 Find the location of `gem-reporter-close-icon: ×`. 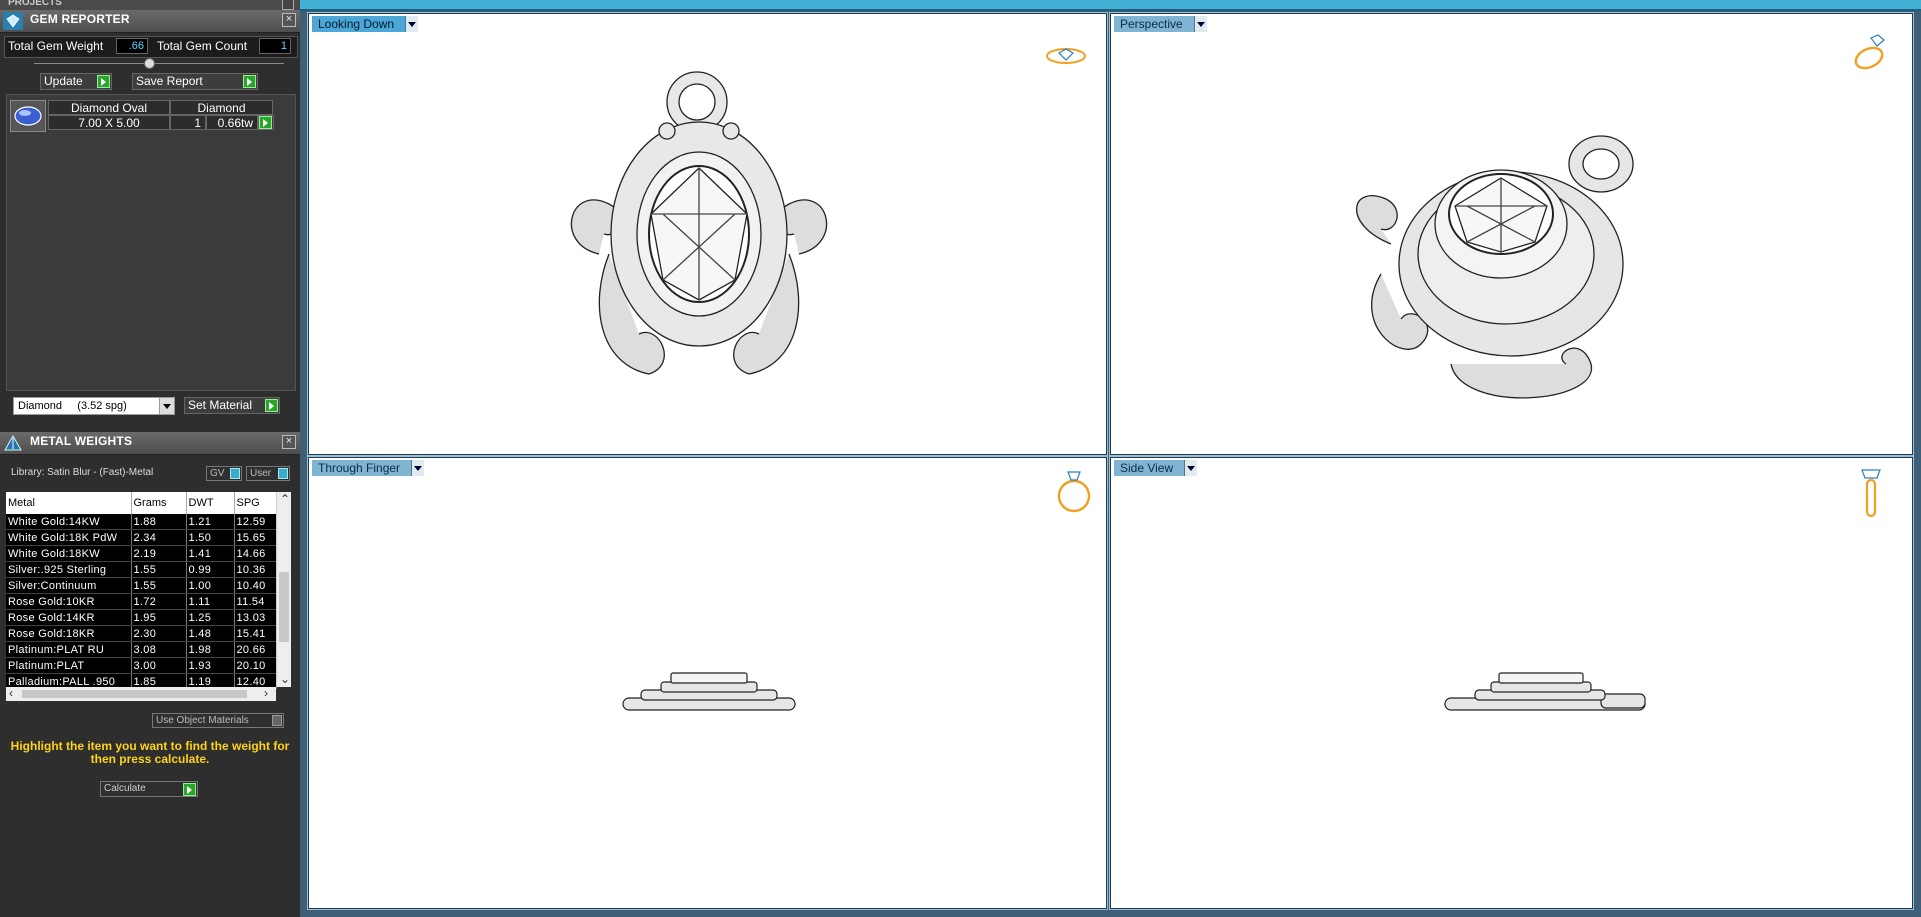

gem-reporter-close-icon: × is located at coordinates (289, 20).